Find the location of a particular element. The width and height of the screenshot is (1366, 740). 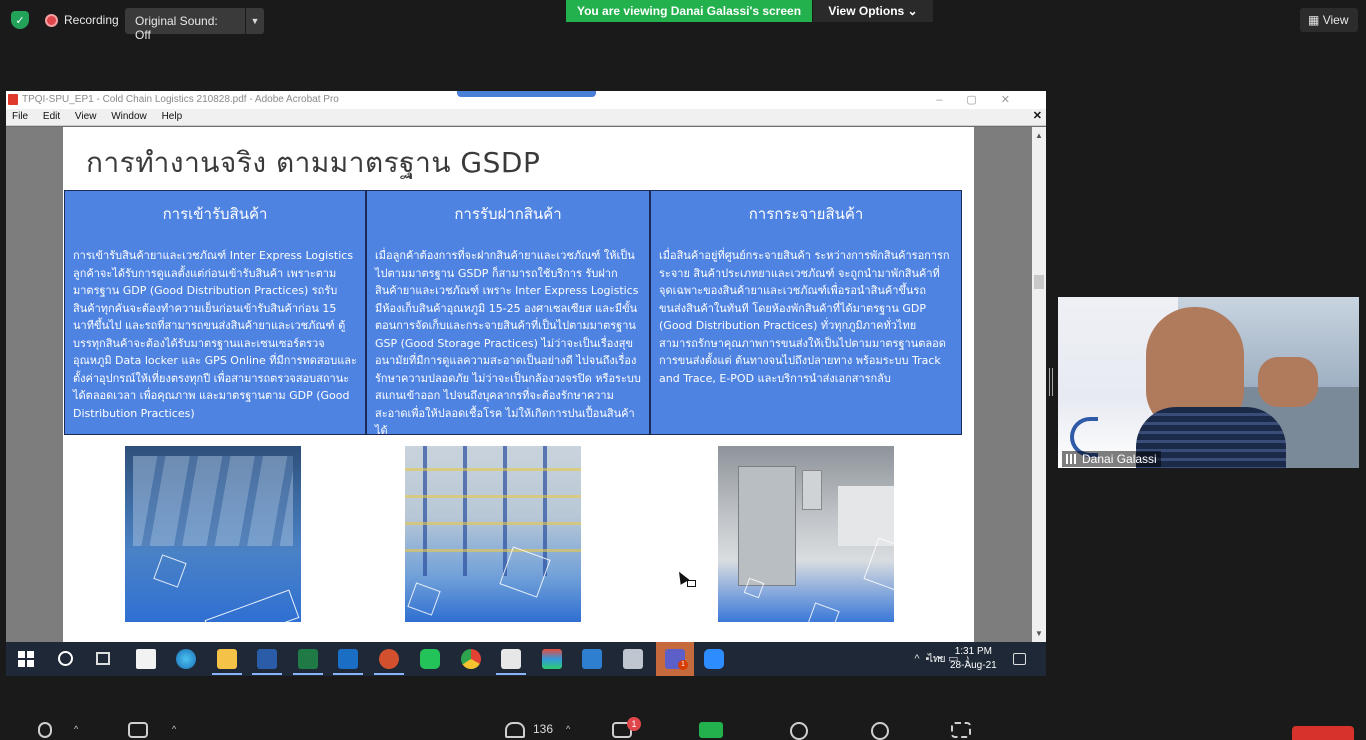

clock-time: 1:31 PM is located at coordinates (973, 651).